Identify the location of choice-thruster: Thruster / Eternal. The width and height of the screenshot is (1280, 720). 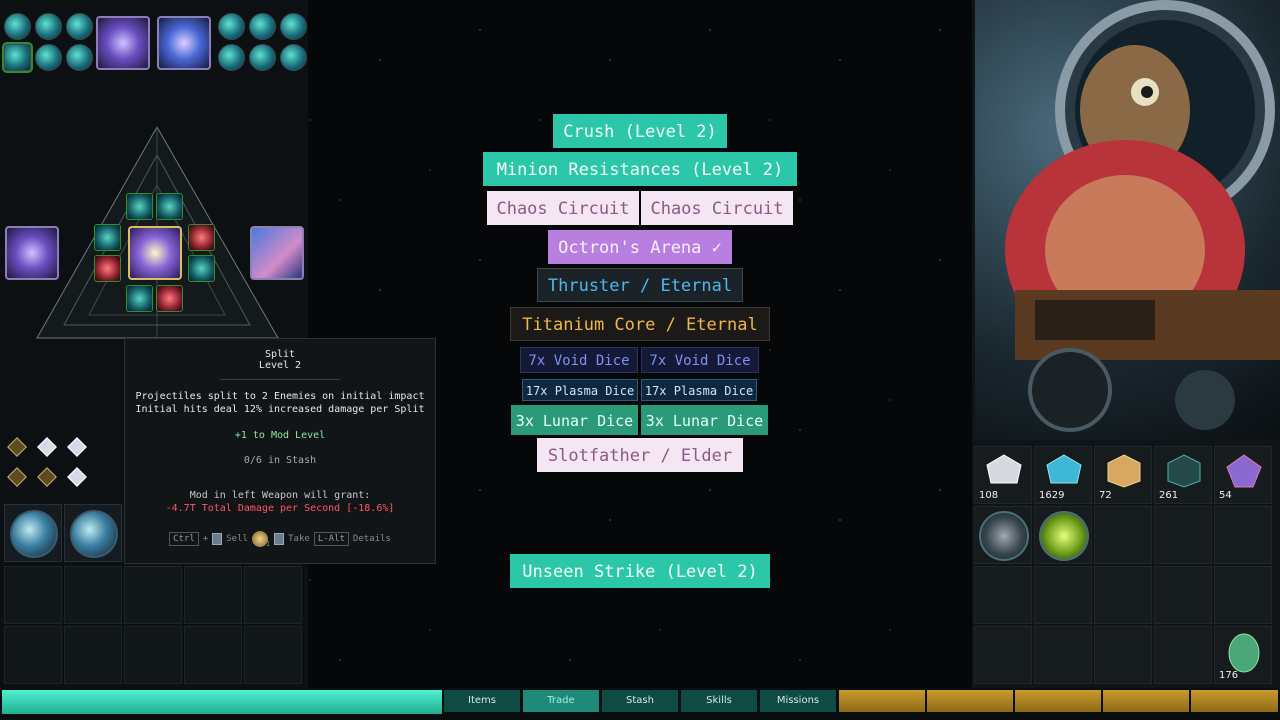
(640, 285).